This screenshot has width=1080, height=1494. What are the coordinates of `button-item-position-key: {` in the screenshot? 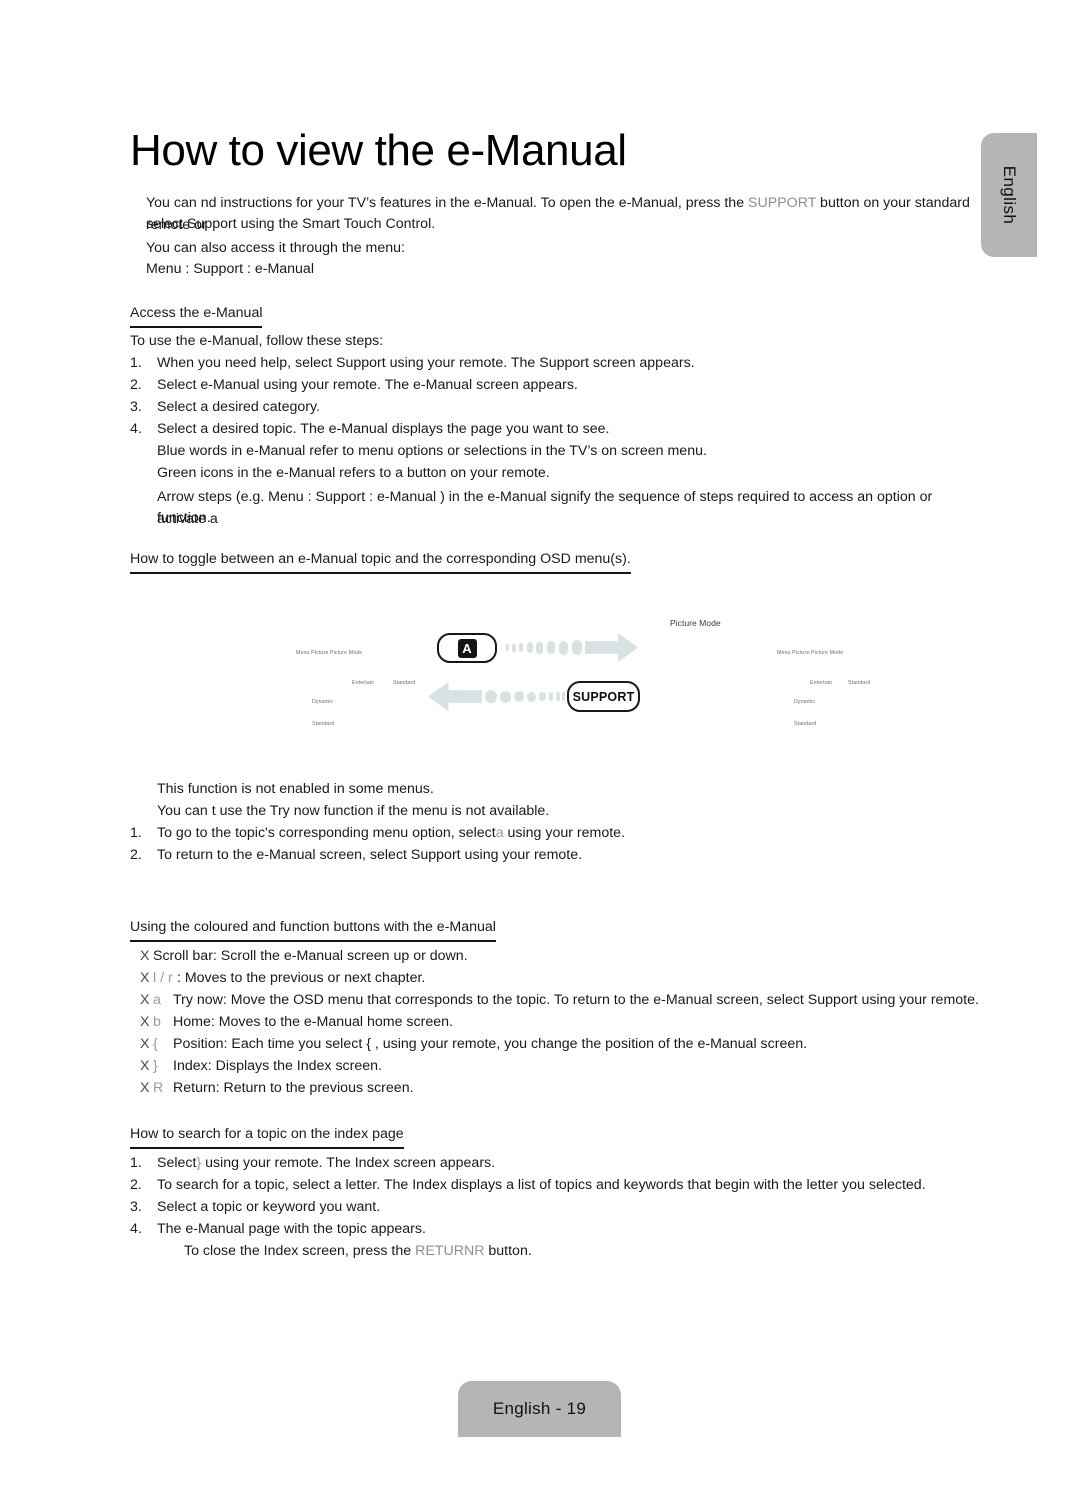 It's located at (155, 1044).